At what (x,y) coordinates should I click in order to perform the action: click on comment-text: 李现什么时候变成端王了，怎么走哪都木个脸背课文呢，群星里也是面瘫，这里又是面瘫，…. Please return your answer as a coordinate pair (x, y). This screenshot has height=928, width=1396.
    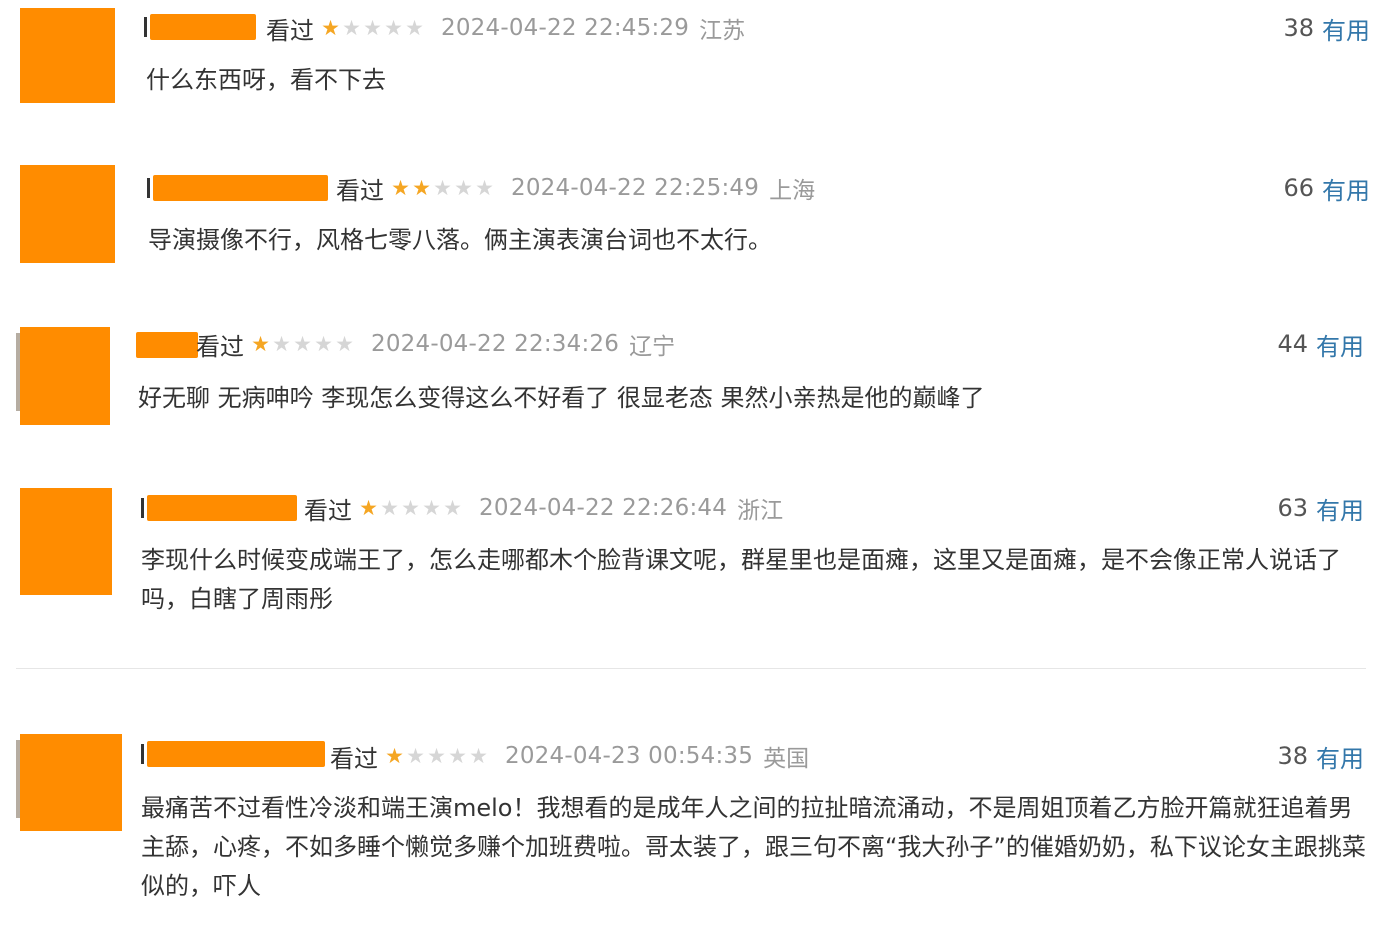
    Looking at the image, I should click on (741, 579).